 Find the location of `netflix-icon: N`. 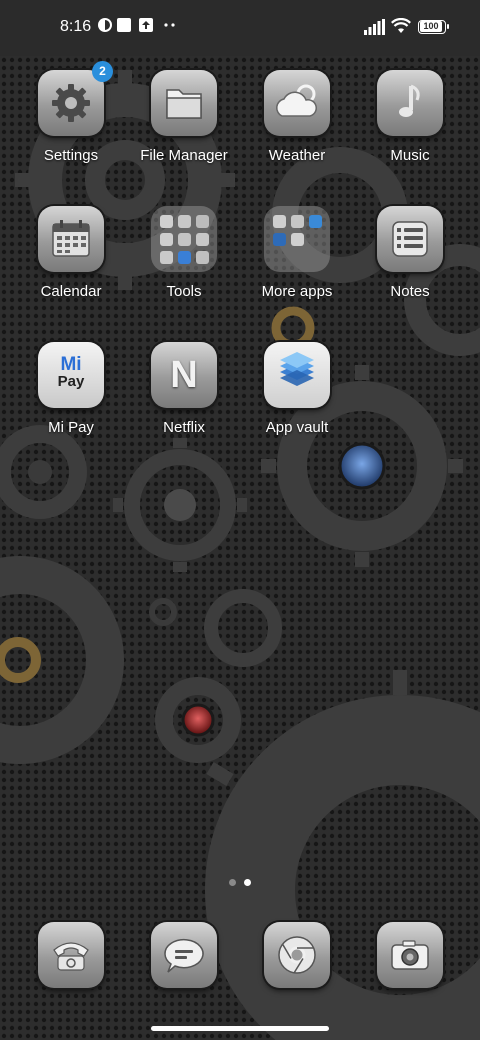

netflix-icon: N is located at coordinates (184, 375).